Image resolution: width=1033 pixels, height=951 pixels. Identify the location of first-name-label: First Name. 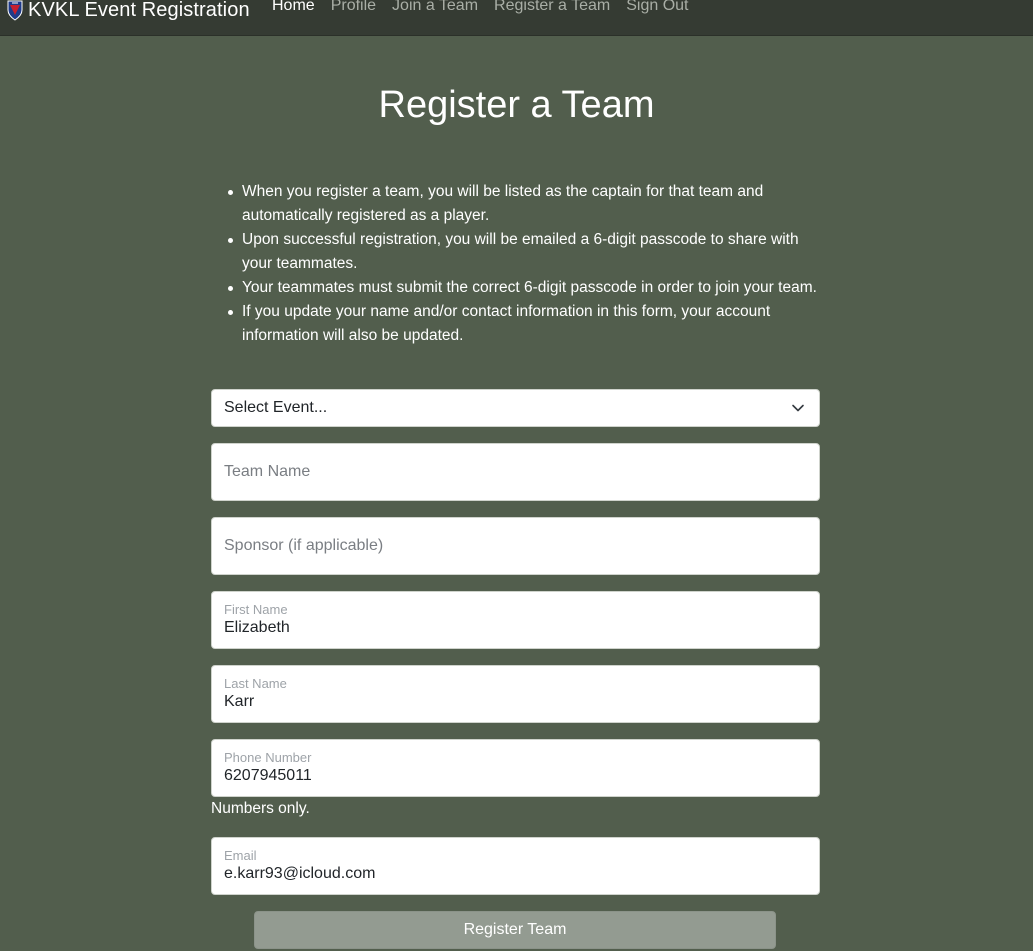
(256, 609).